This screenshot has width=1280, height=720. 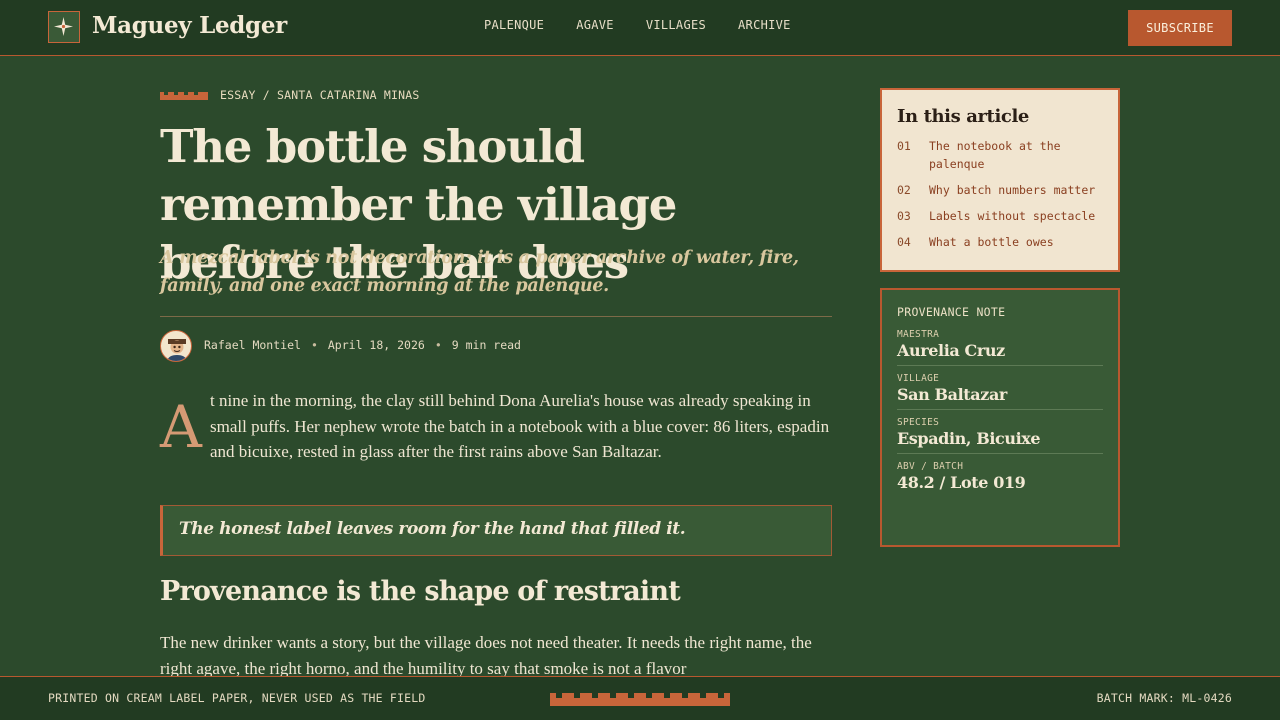 I want to click on subscribe-button: SUBSCRIBE, so click(x=1180, y=28).